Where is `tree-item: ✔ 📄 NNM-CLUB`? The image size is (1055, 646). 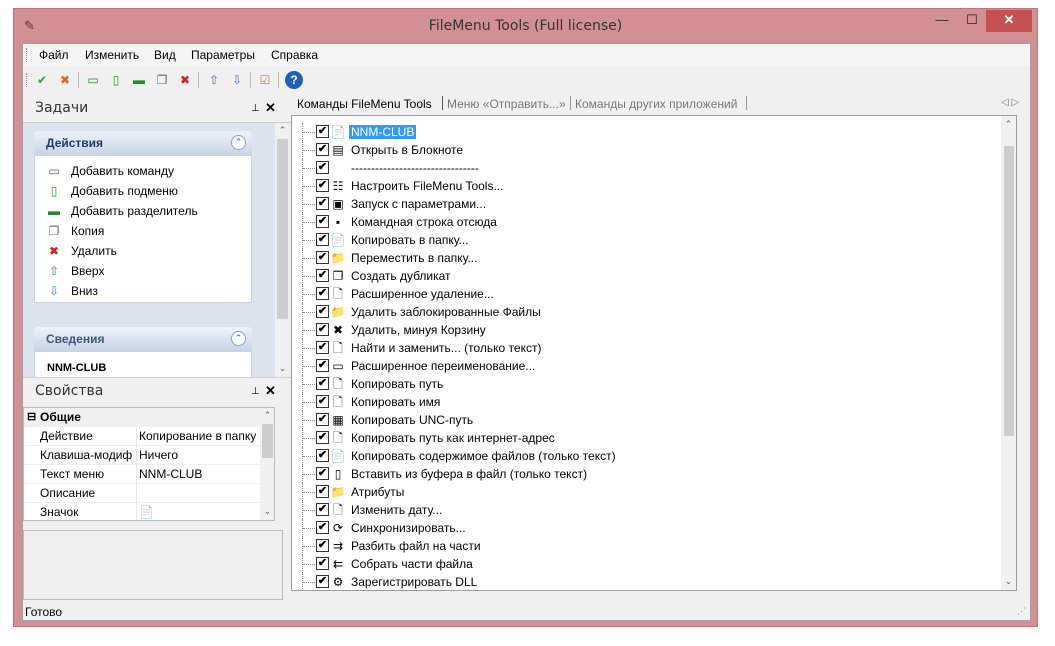
tree-item: ✔ 📄 NNM-CLUB is located at coordinates (647, 132).